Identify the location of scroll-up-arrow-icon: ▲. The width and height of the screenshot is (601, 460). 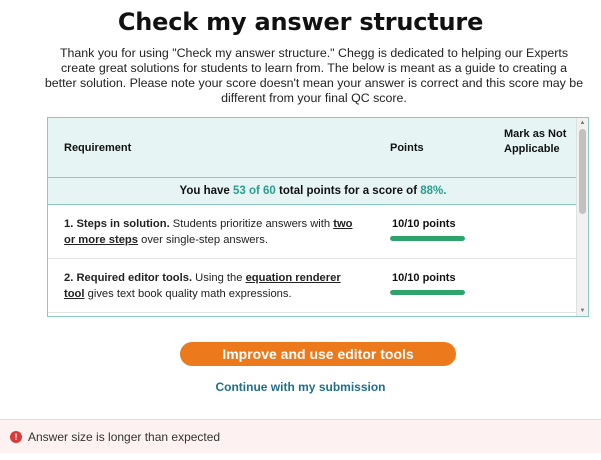
(582, 123).